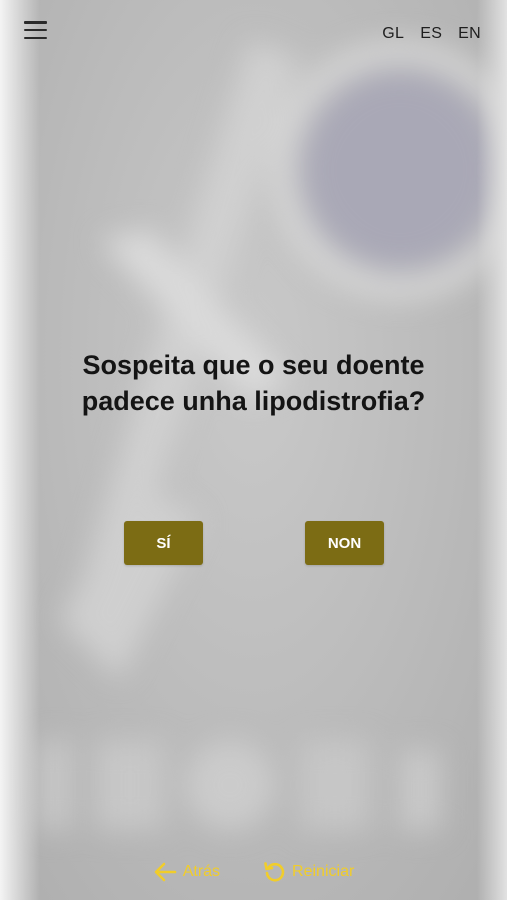  Describe the element at coordinates (20, 450) in the screenshot. I see `left-edge-shade` at that location.